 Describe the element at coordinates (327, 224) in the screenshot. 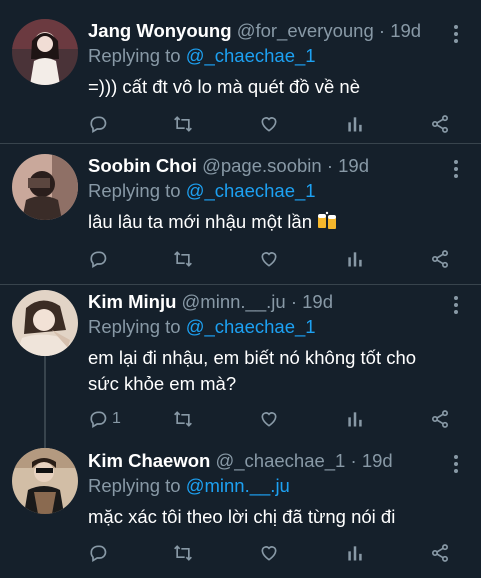

I see `beer-mugs-emoji` at that location.